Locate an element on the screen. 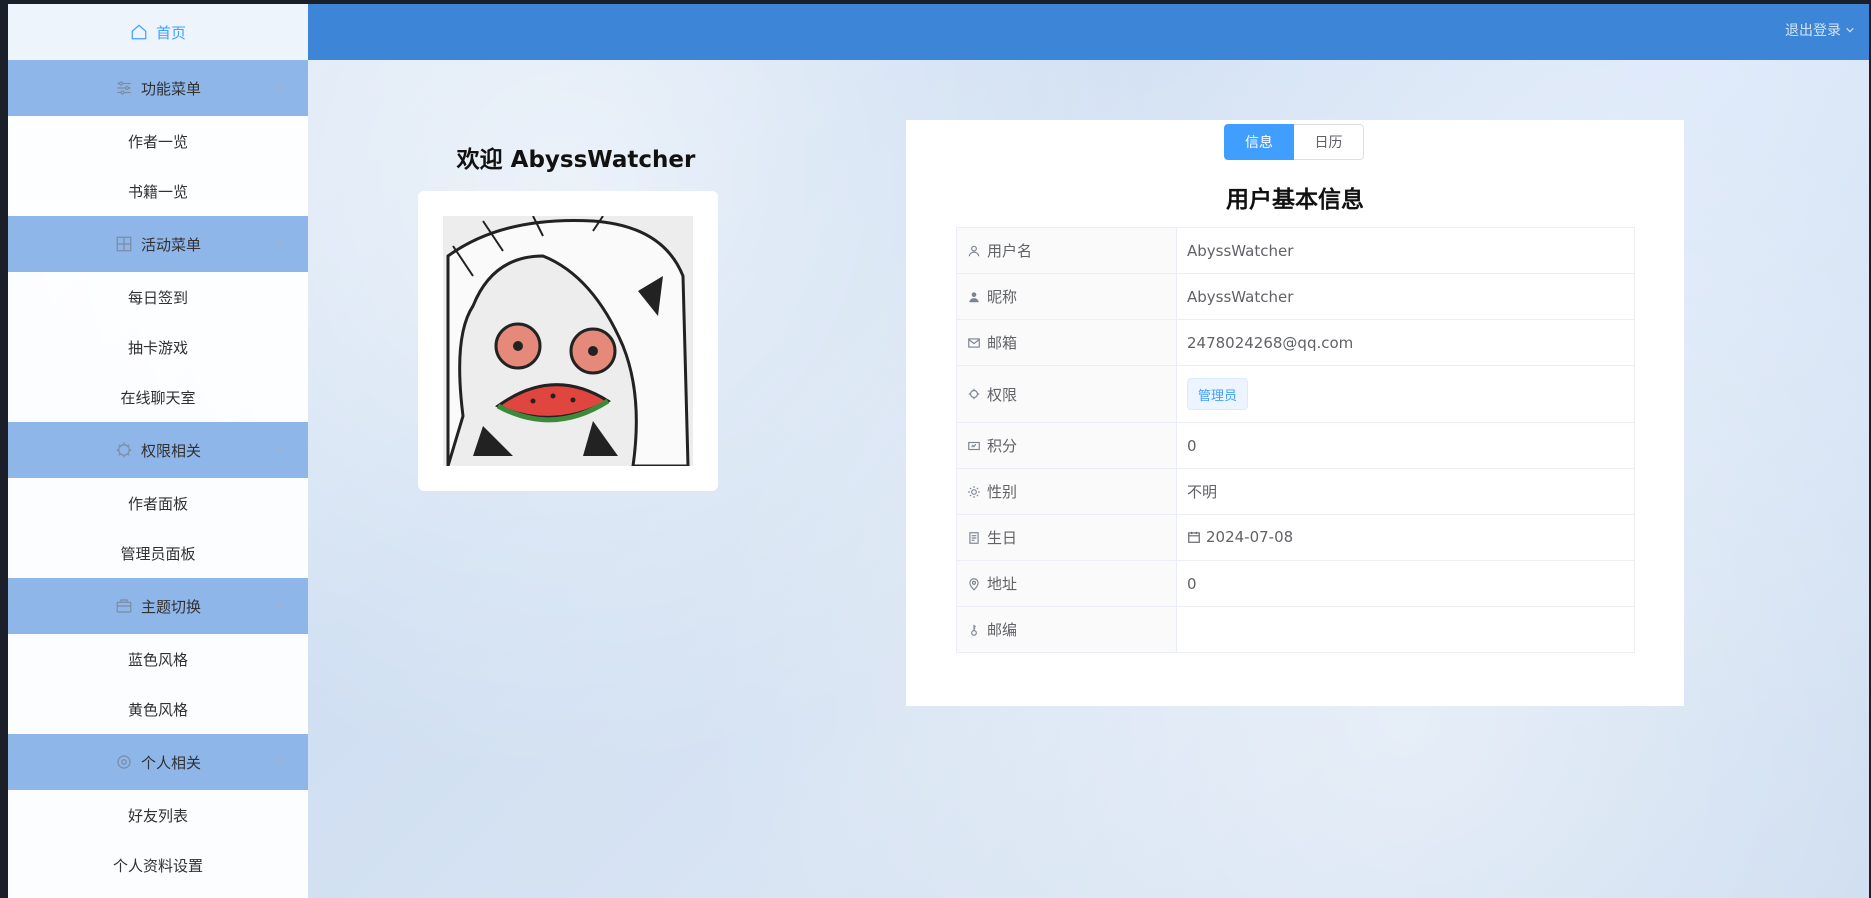 The width and height of the screenshot is (1871, 898). user-filled-icon is located at coordinates (974, 296).